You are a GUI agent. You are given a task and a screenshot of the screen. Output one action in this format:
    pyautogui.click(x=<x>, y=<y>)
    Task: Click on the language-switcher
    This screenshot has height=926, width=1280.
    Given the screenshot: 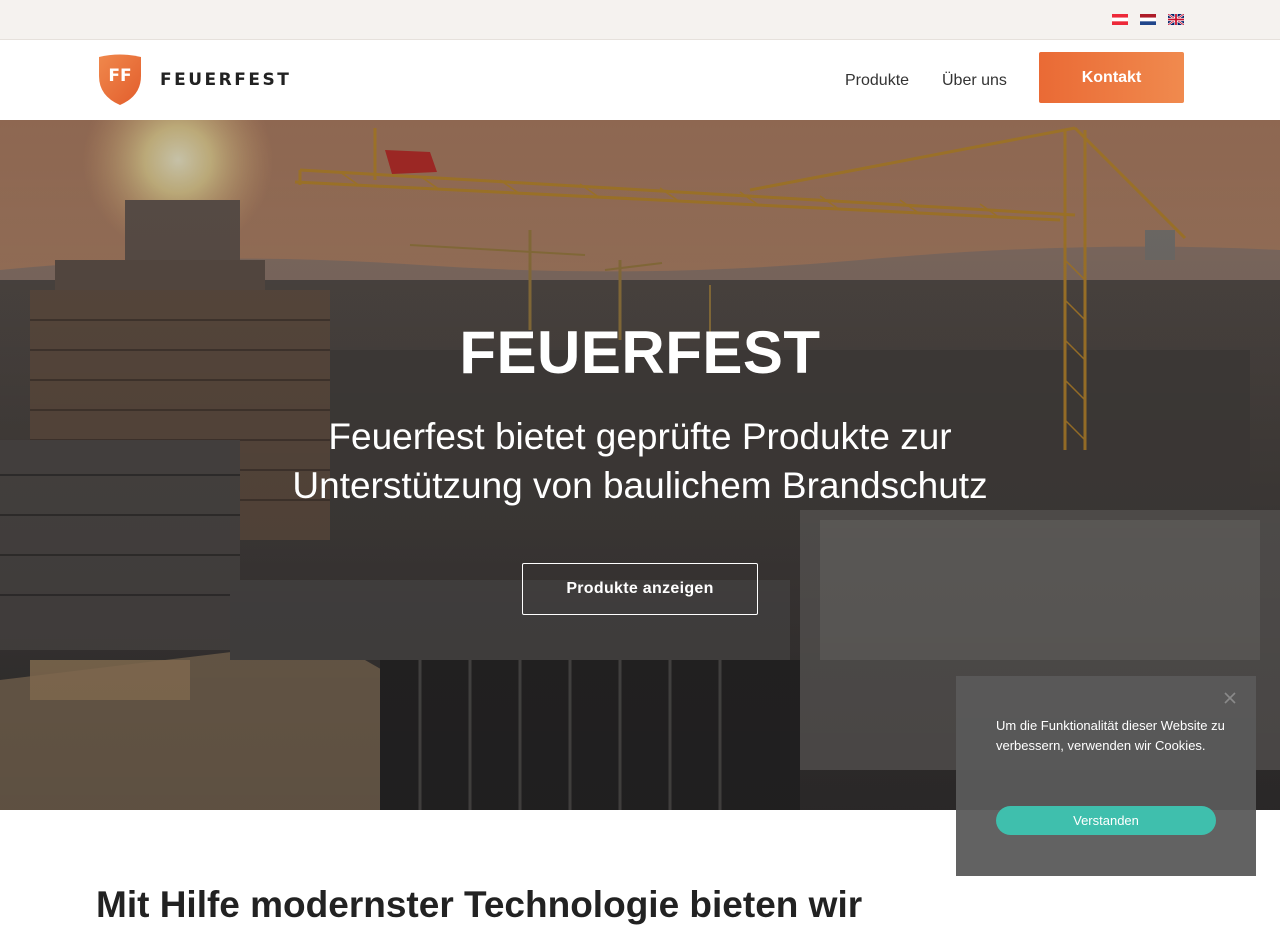 What is the action you would take?
    pyautogui.click(x=1148, y=19)
    